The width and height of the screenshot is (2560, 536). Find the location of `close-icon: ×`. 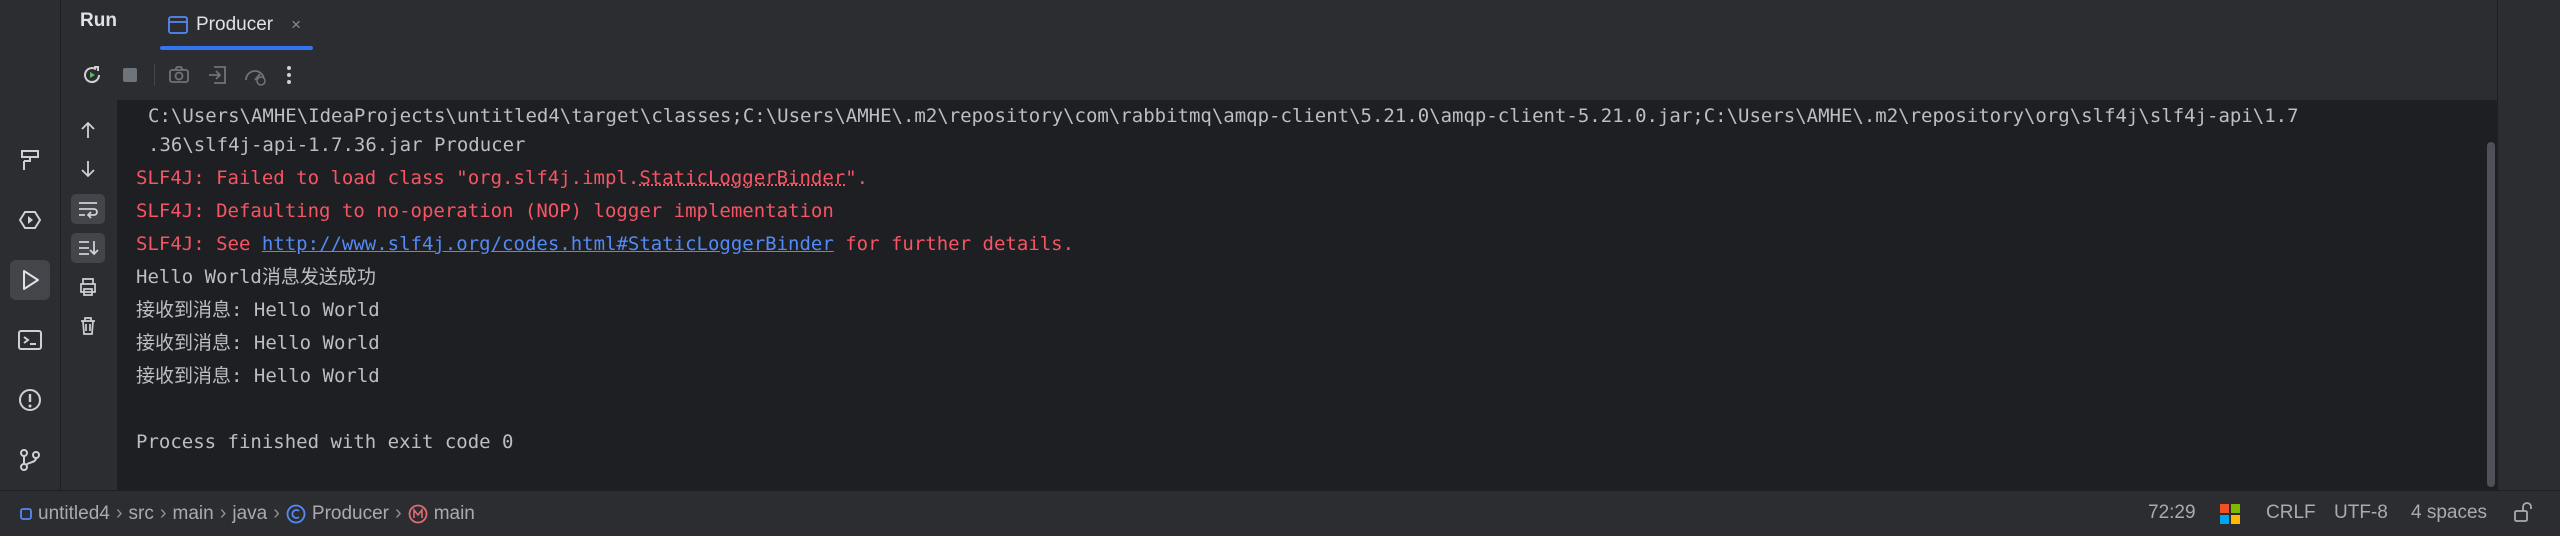

close-icon: × is located at coordinates (296, 25).